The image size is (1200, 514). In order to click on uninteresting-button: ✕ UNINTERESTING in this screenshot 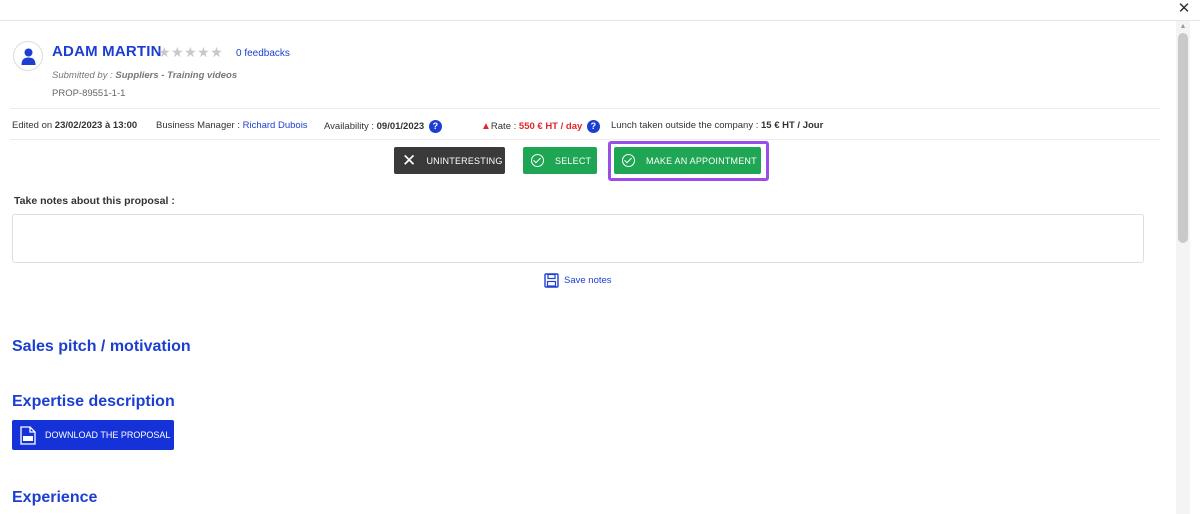, I will do `click(449, 160)`.